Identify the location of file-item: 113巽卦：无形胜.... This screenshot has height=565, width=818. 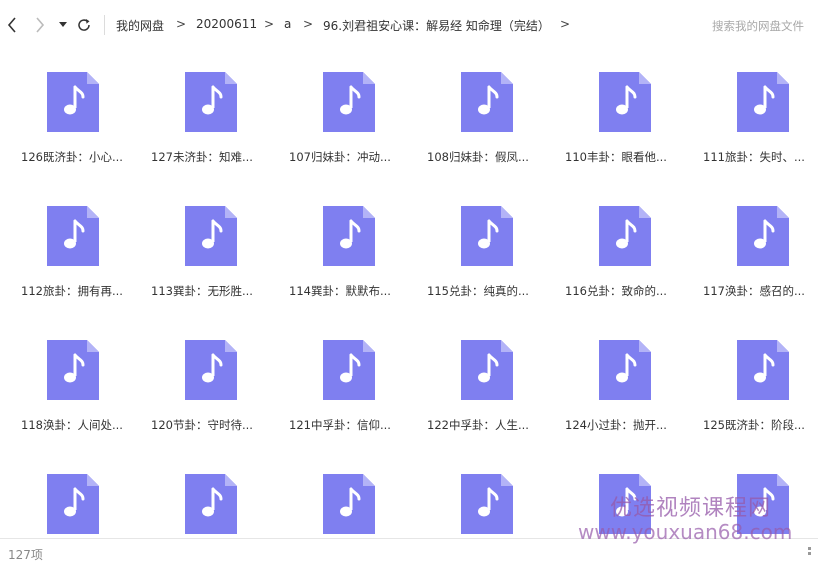
(210, 244).